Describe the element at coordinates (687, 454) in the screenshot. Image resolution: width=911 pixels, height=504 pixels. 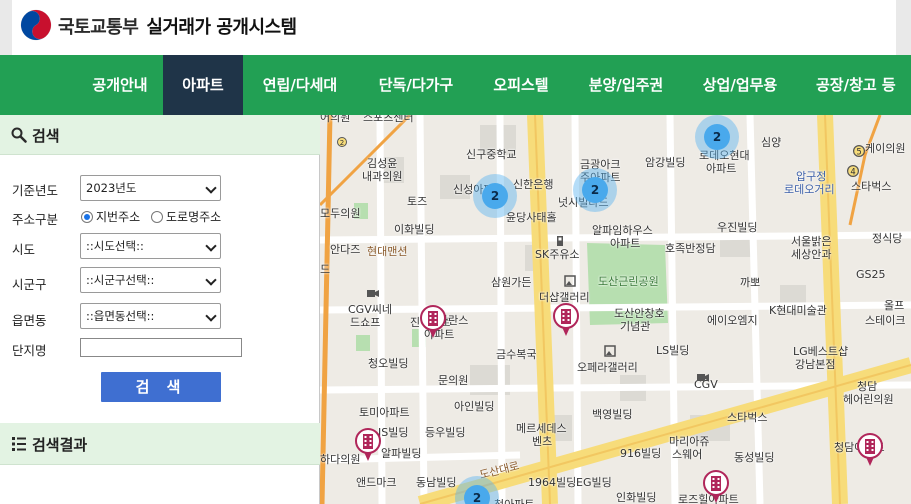
I see `map-label: 스웨어` at that location.